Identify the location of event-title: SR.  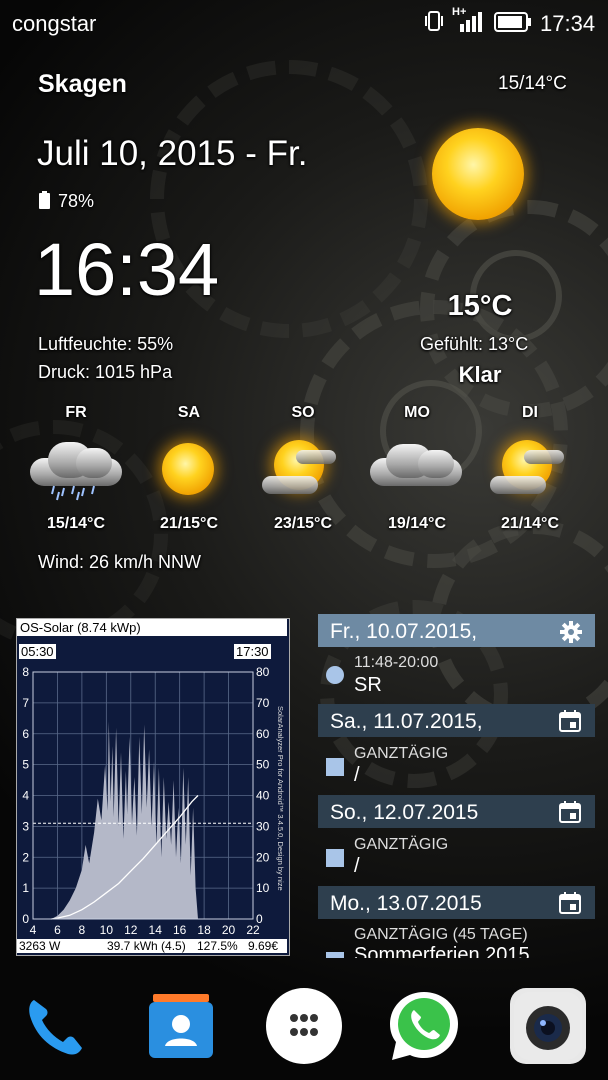
(368, 685).